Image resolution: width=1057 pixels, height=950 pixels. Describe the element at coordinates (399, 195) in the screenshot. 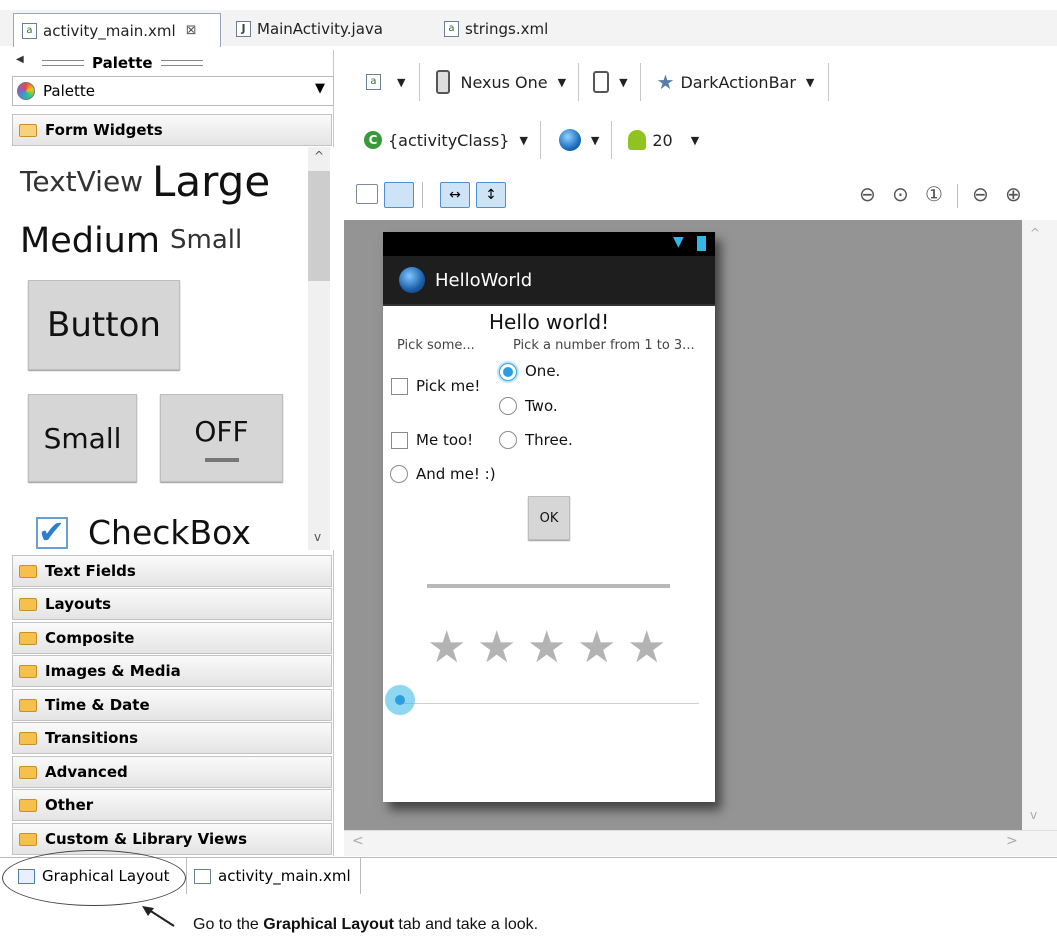

I see `stacked-view-icon` at that location.